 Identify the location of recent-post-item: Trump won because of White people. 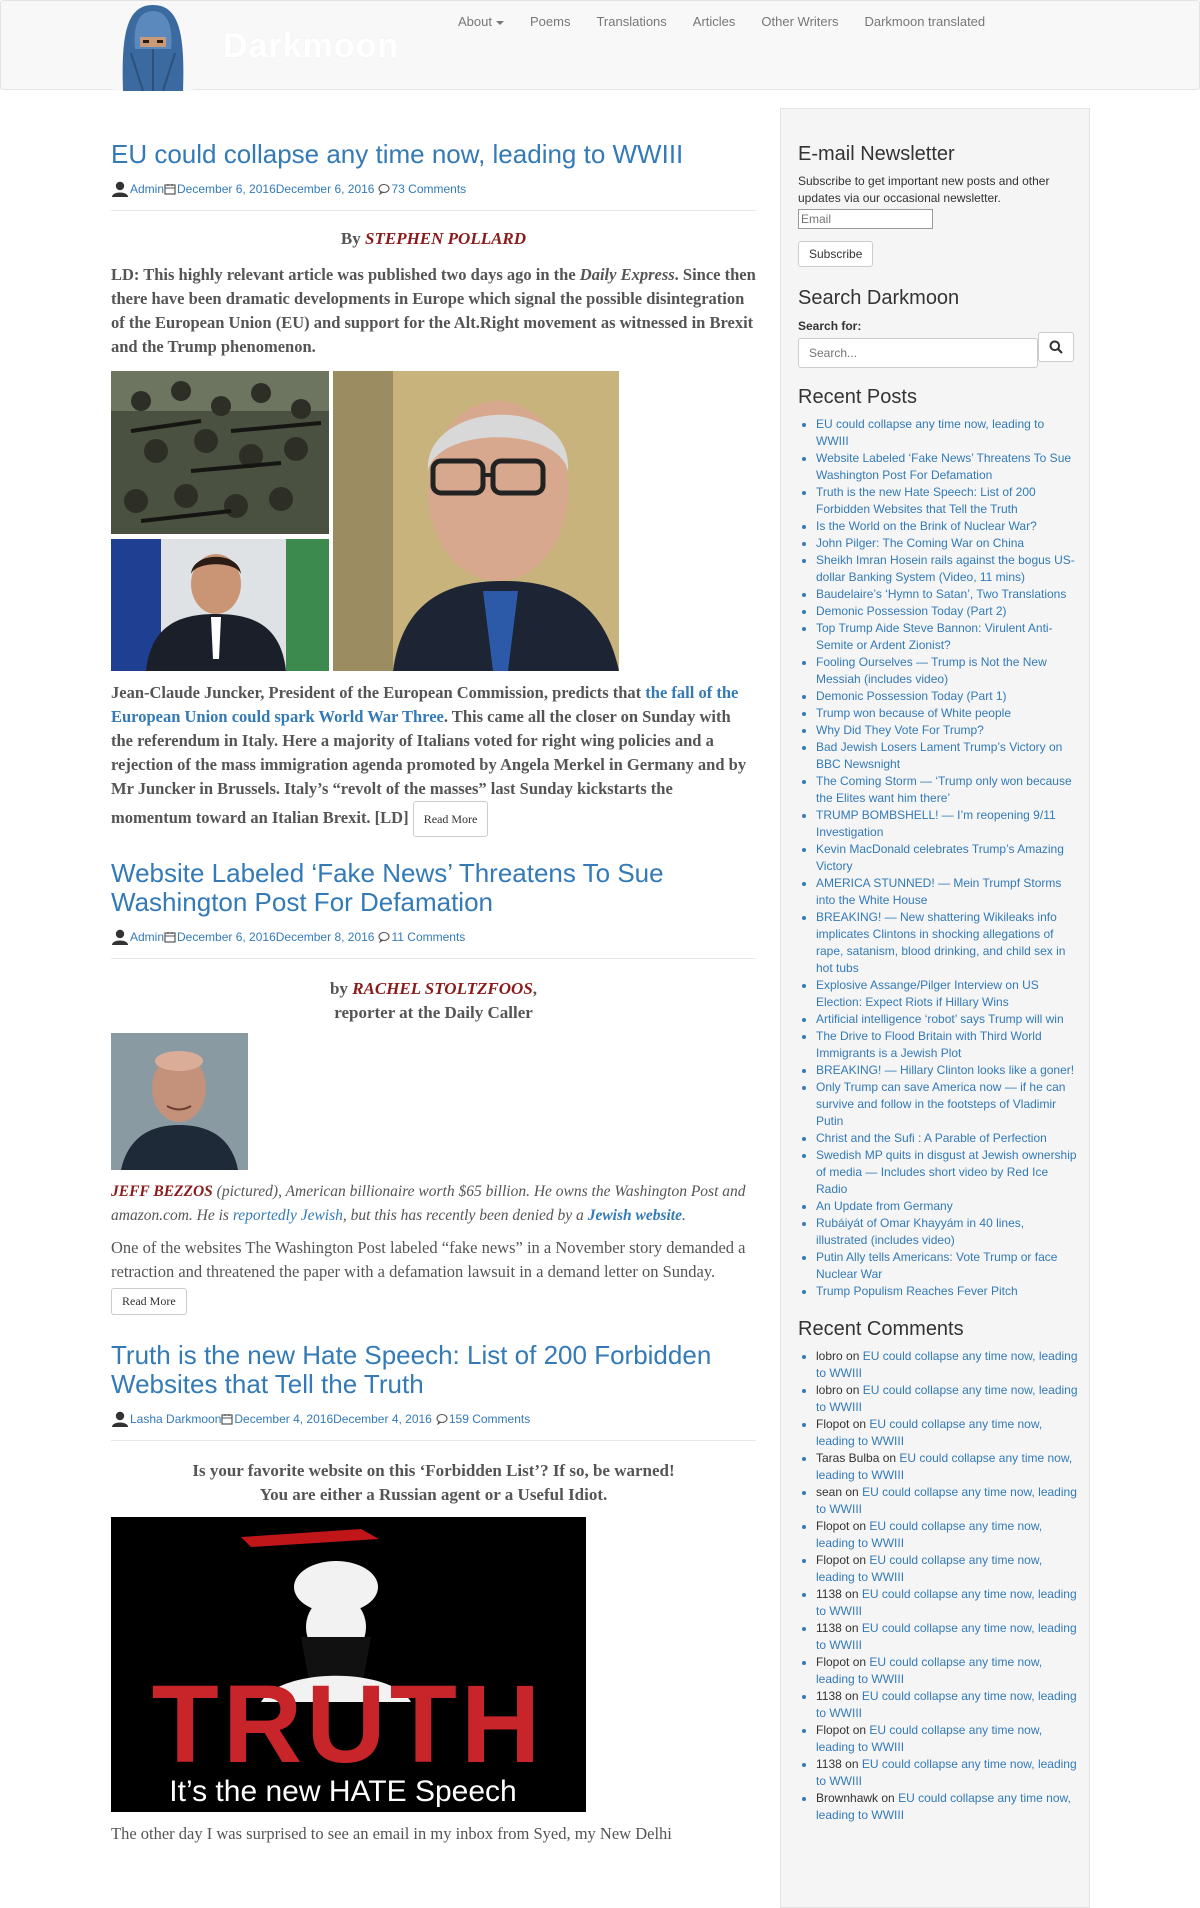
(947, 713).